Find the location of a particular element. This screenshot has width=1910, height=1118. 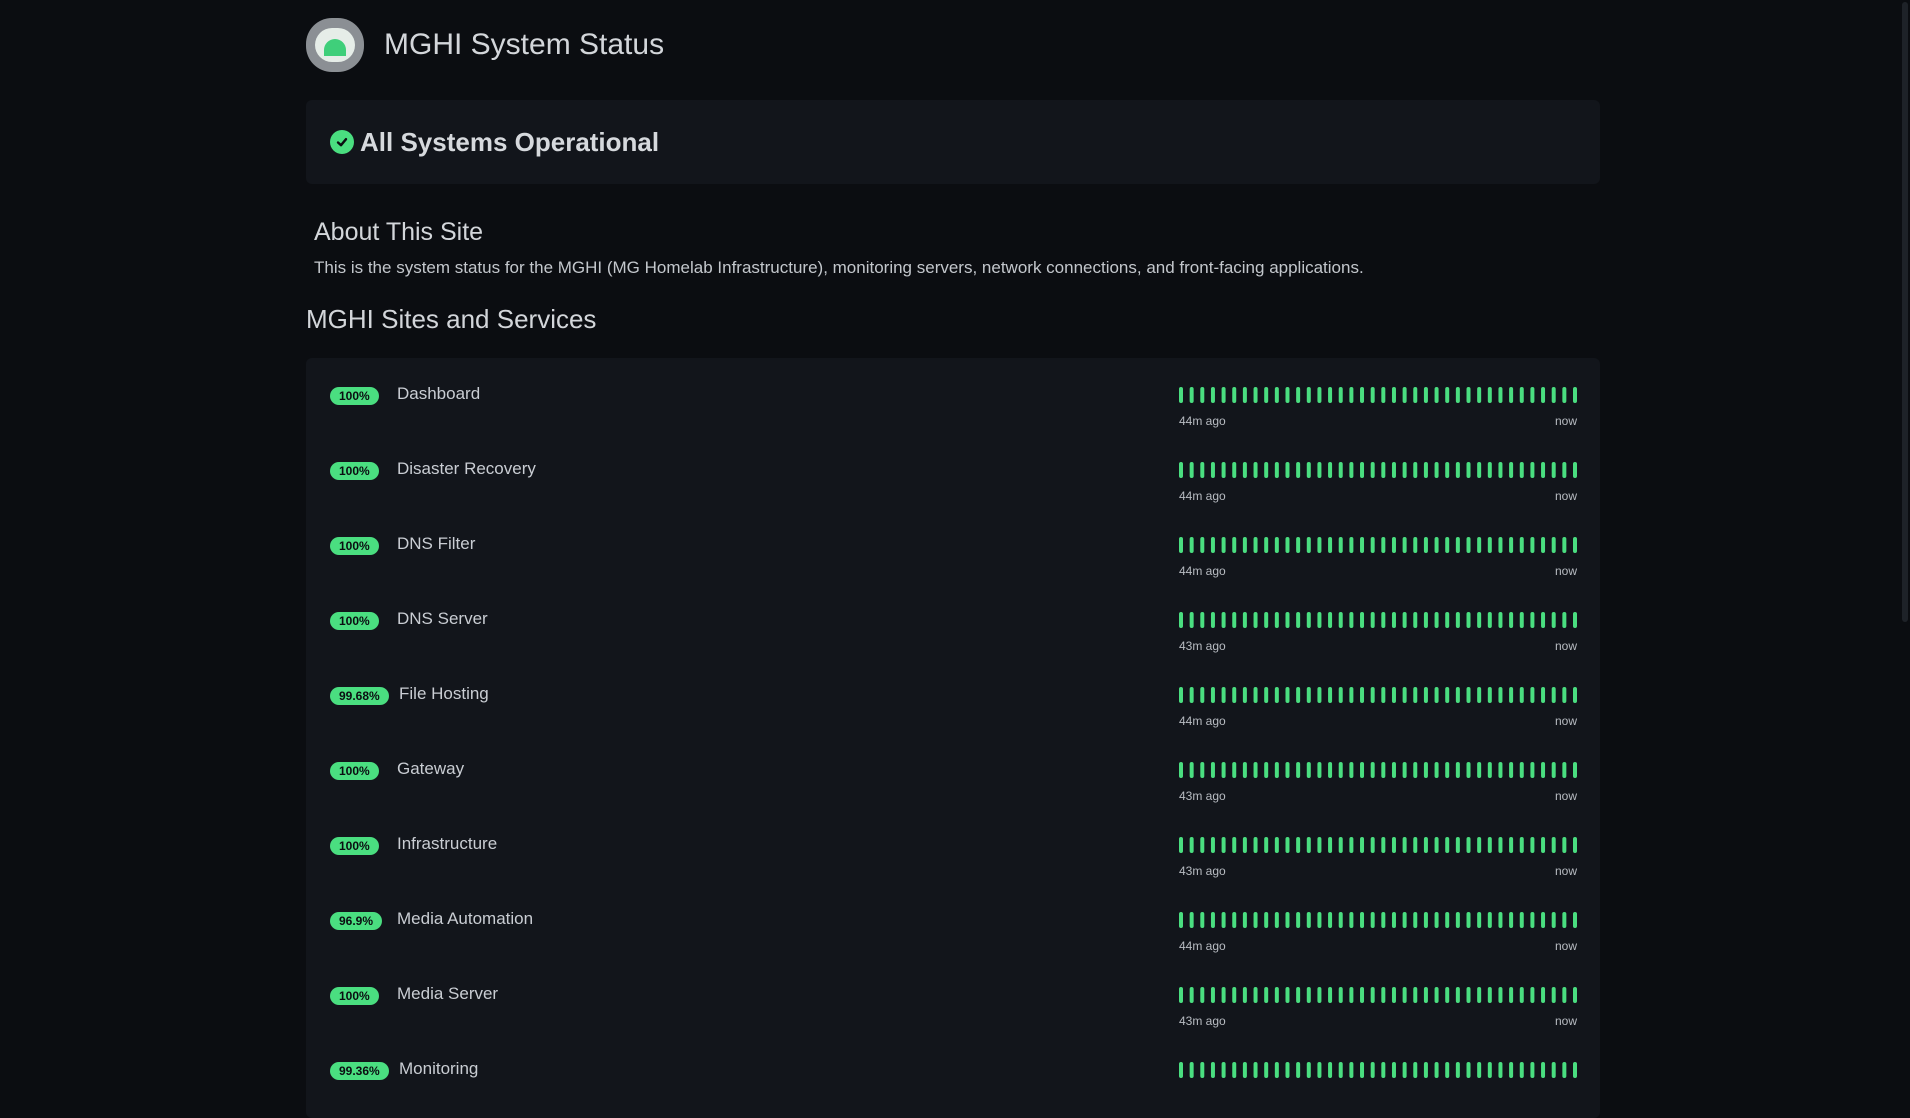

service-name: Disaster Recovery is located at coordinates (466, 469).